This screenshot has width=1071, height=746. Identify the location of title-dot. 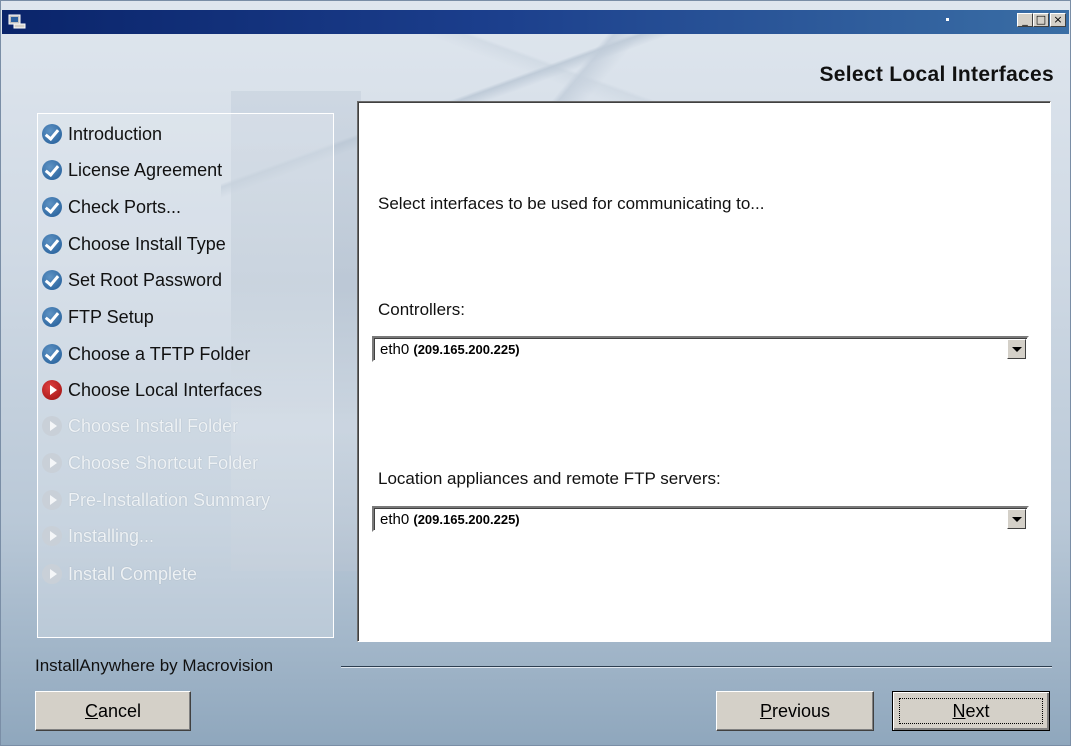
(947, 19).